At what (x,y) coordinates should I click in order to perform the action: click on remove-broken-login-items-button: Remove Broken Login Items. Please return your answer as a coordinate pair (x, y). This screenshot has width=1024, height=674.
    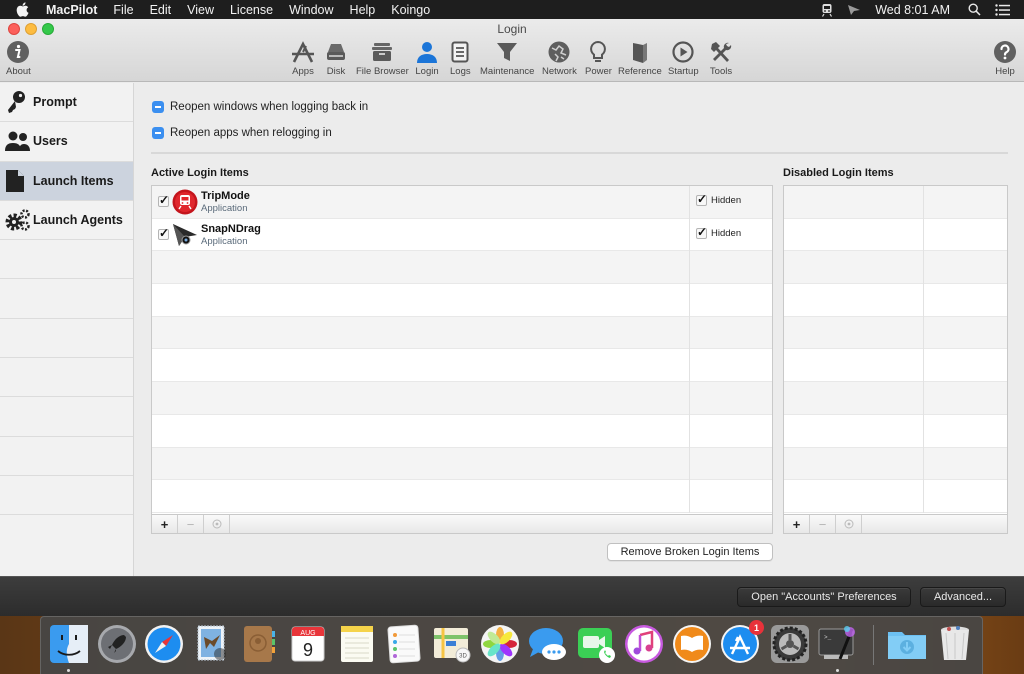
    Looking at the image, I should click on (690, 552).